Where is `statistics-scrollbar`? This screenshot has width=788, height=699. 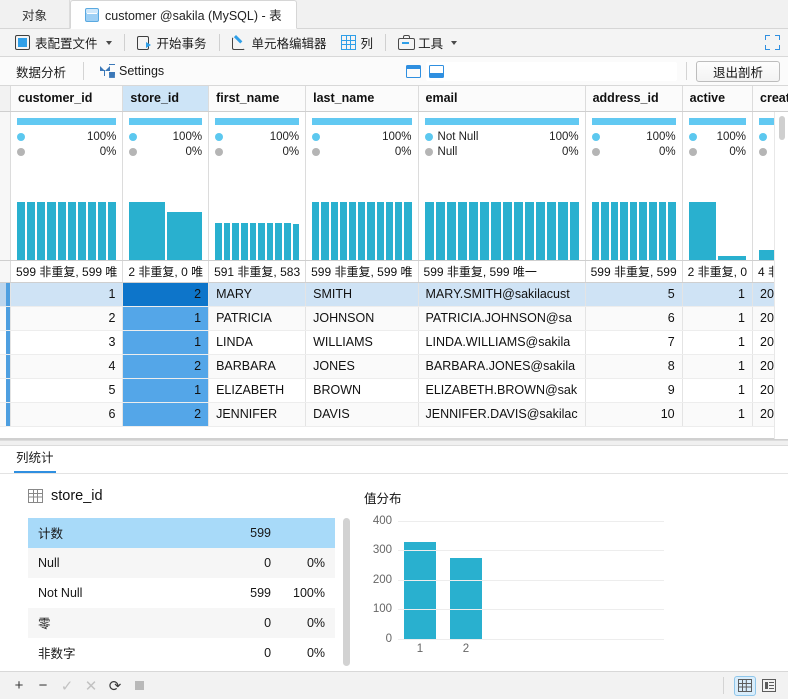
statistics-scrollbar is located at coordinates (347, 592).